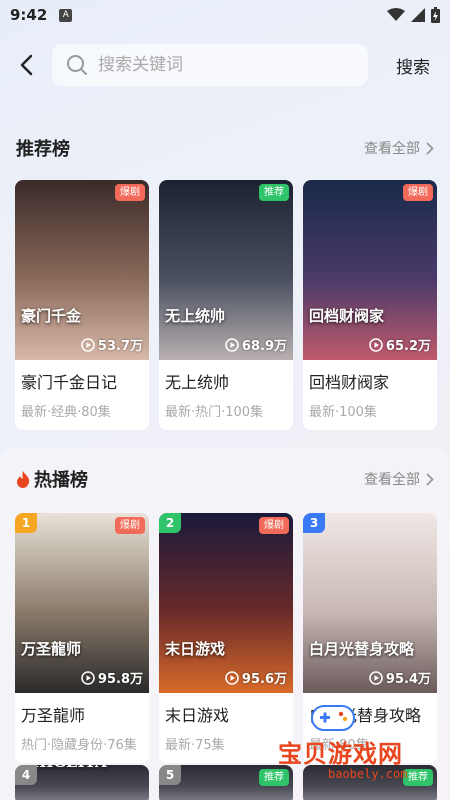 This screenshot has width=450, height=800. I want to click on card-title: 无上统帅, so click(197, 382).